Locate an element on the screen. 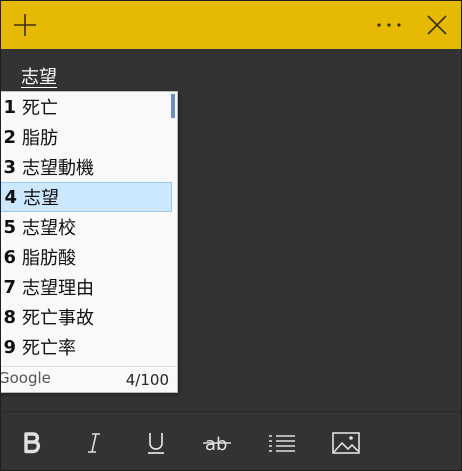 This screenshot has height=471, width=462. candidate-text: 死亡率 is located at coordinates (49, 348).